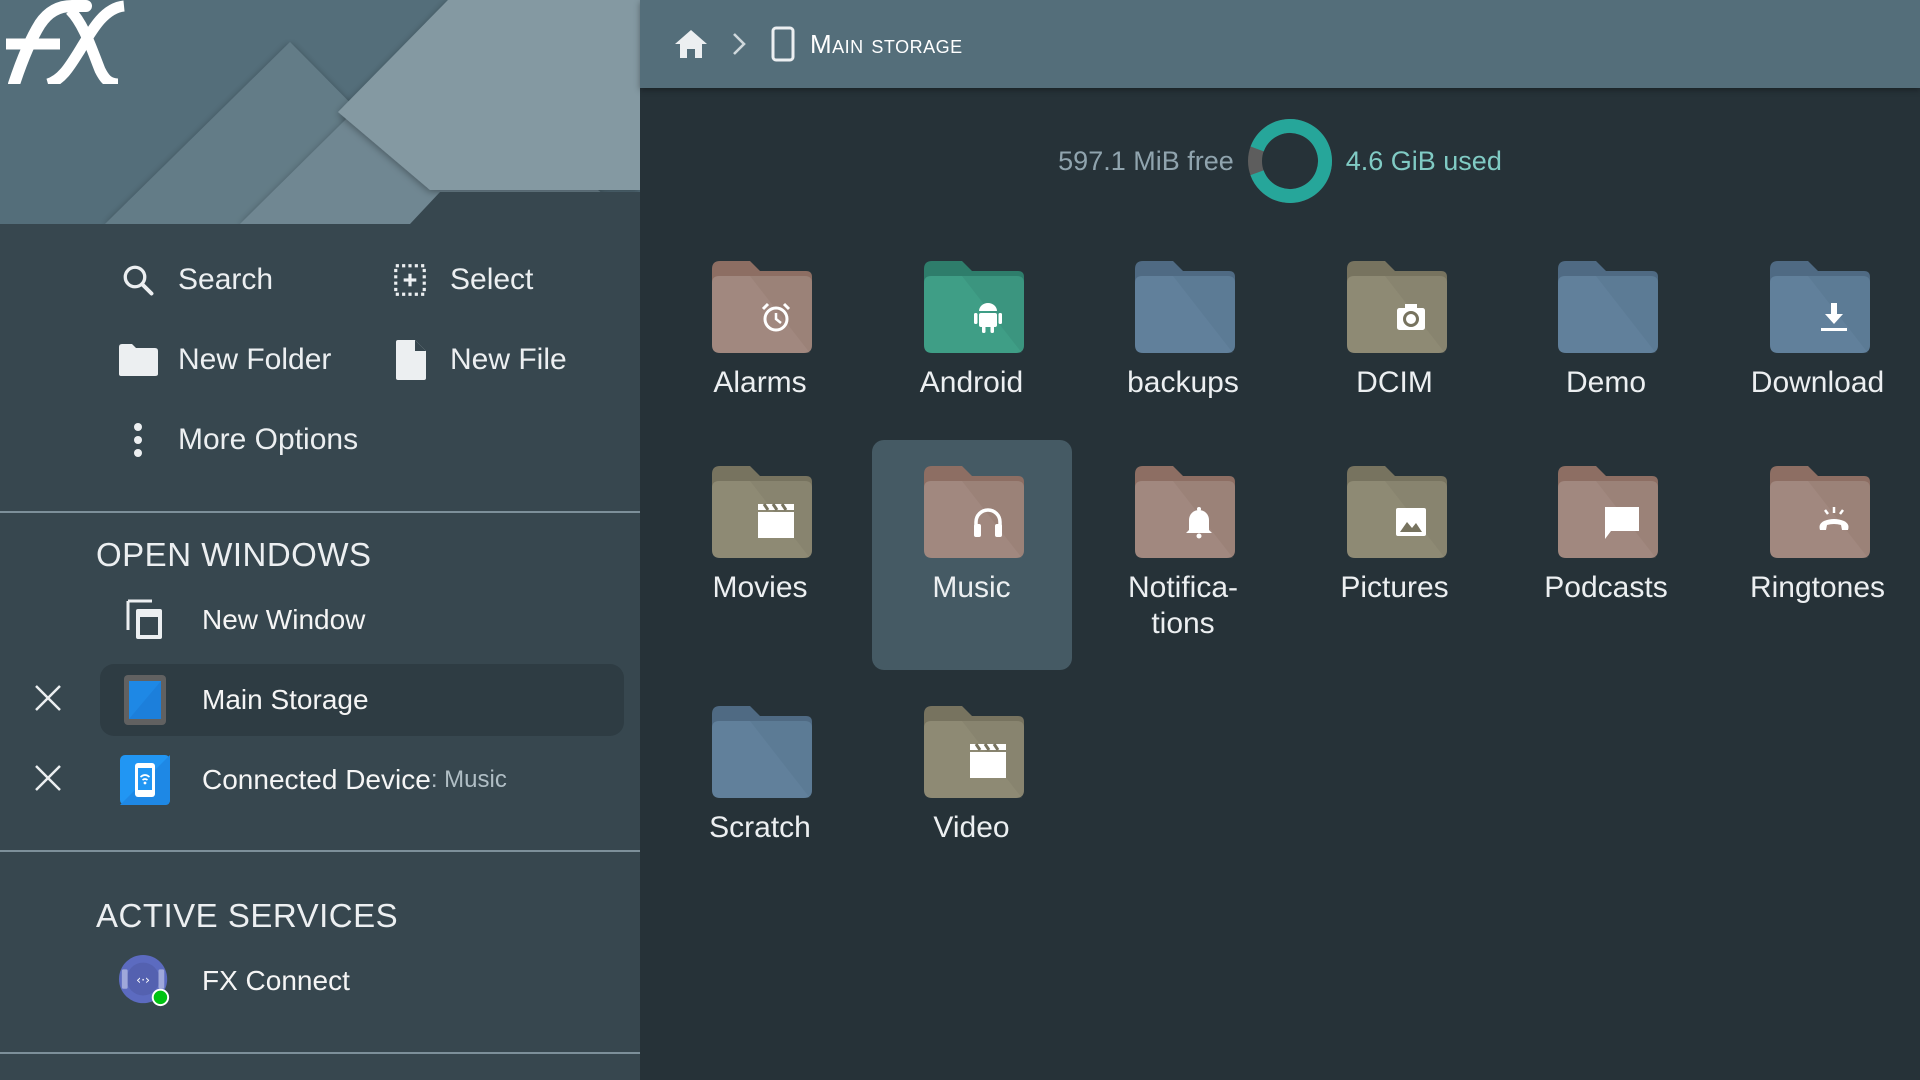  I want to click on folder-label: Download, so click(1817, 382).